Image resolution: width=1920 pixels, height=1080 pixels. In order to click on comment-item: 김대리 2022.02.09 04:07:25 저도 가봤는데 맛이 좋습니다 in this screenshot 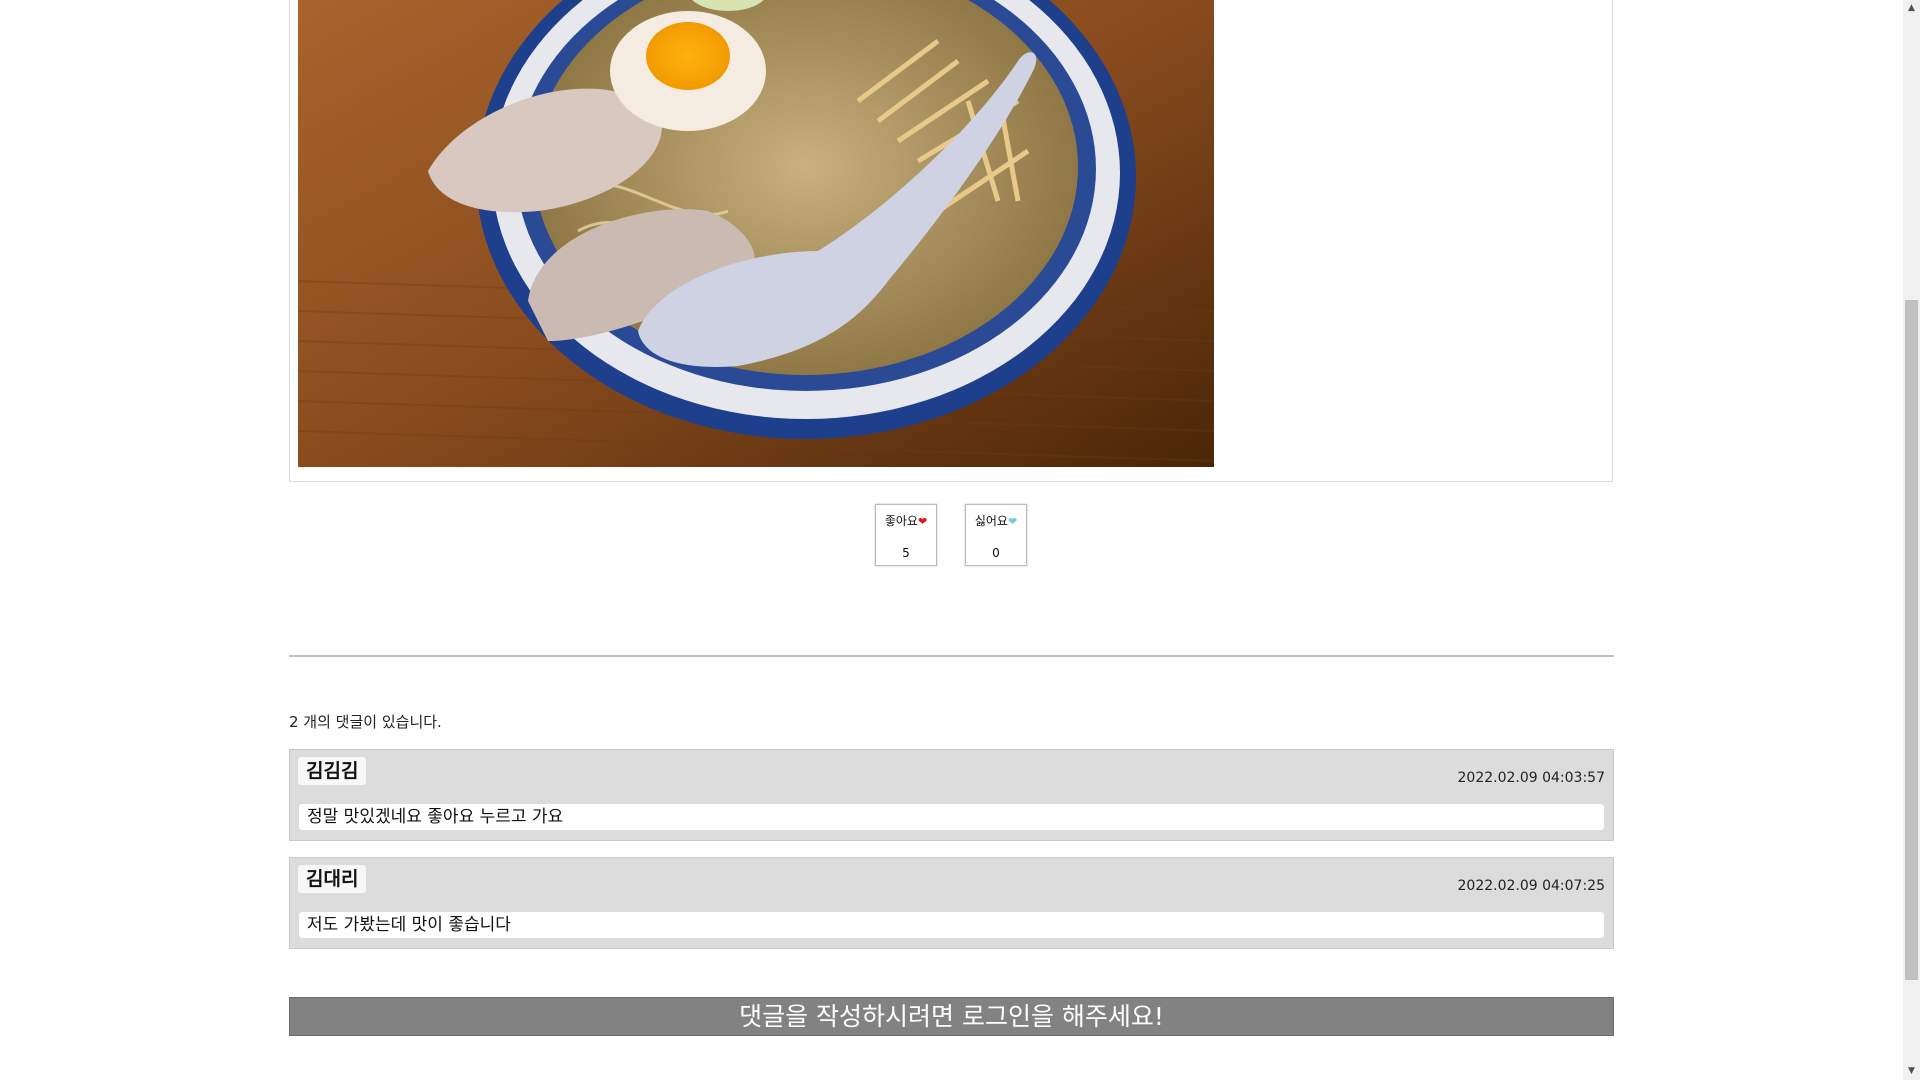, I will do `click(951, 903)`.